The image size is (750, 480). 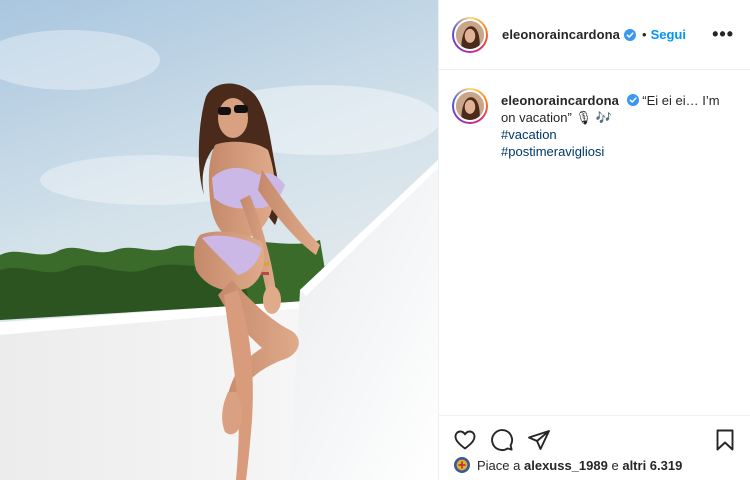 I want to click on caption-avatar, so click(x=470, y=106).